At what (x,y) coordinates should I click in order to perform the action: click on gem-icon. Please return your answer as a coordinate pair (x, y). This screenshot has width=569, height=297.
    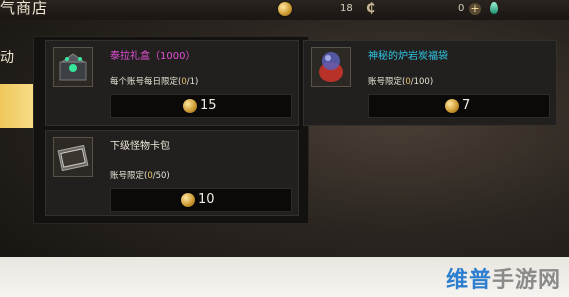
    Looking at the image, I should click on (494, 8).